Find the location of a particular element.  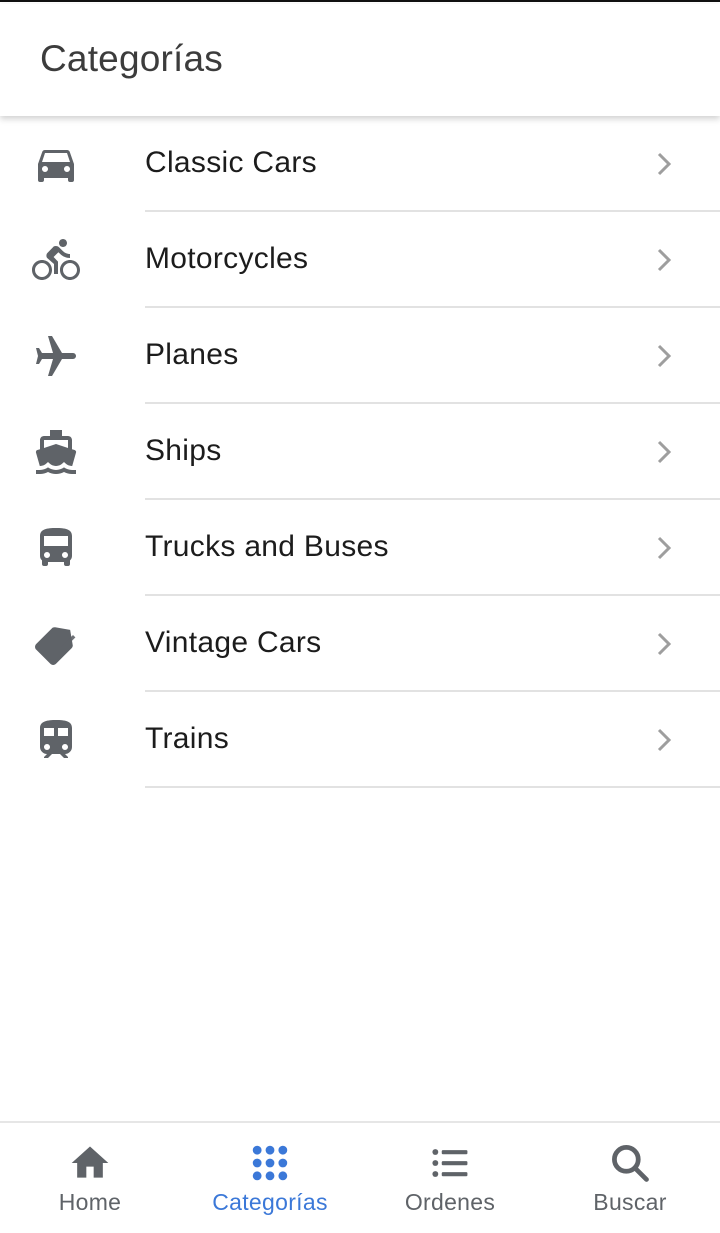

tag-icon is located at coordinates (56, 644).